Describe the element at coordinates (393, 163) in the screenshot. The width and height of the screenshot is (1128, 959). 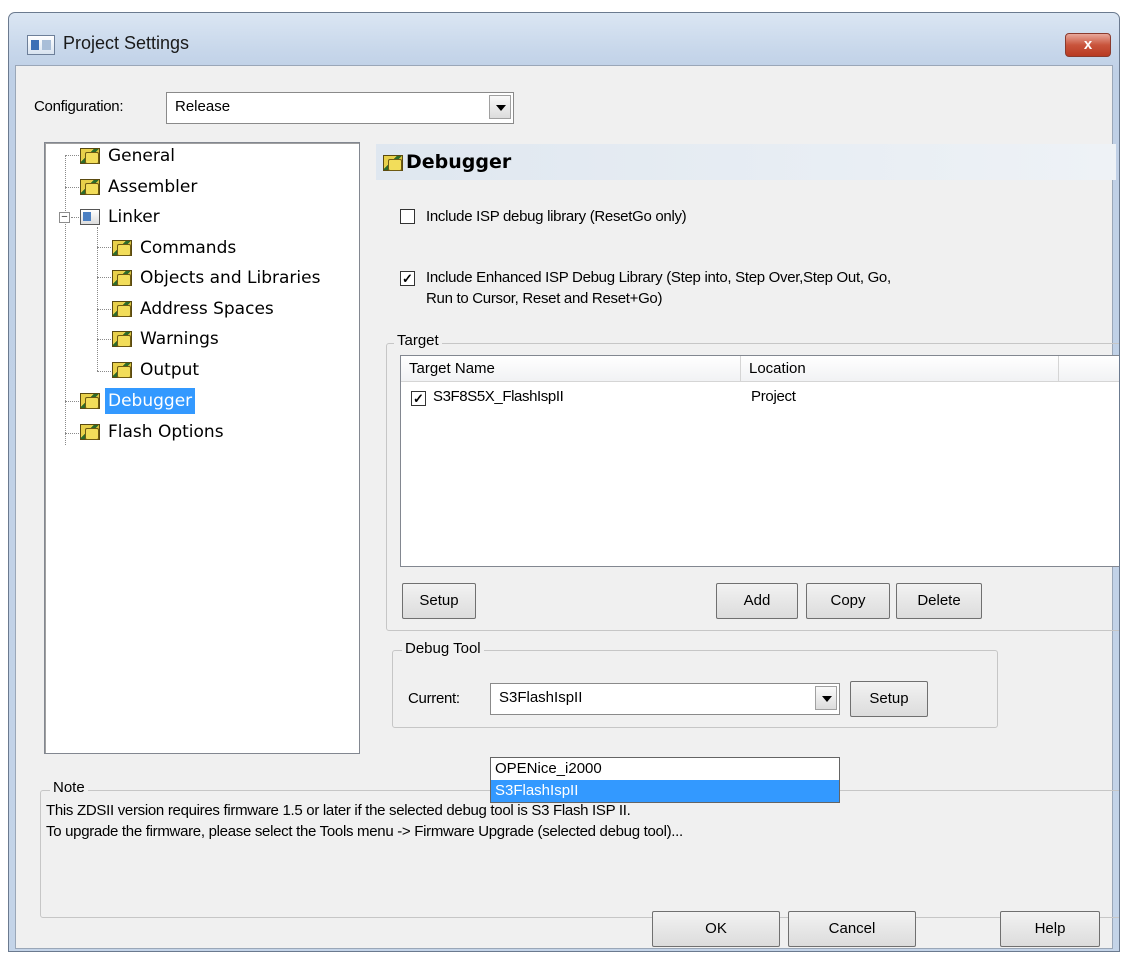
I see `debugger-icon` at that location.